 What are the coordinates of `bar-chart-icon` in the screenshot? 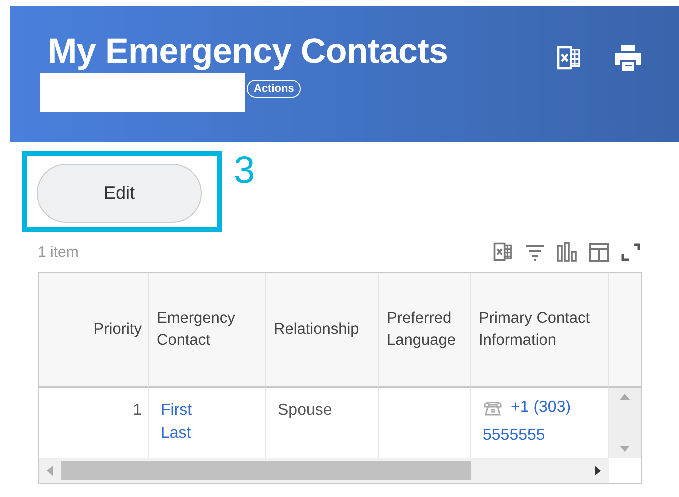 It's located at (567, 252).